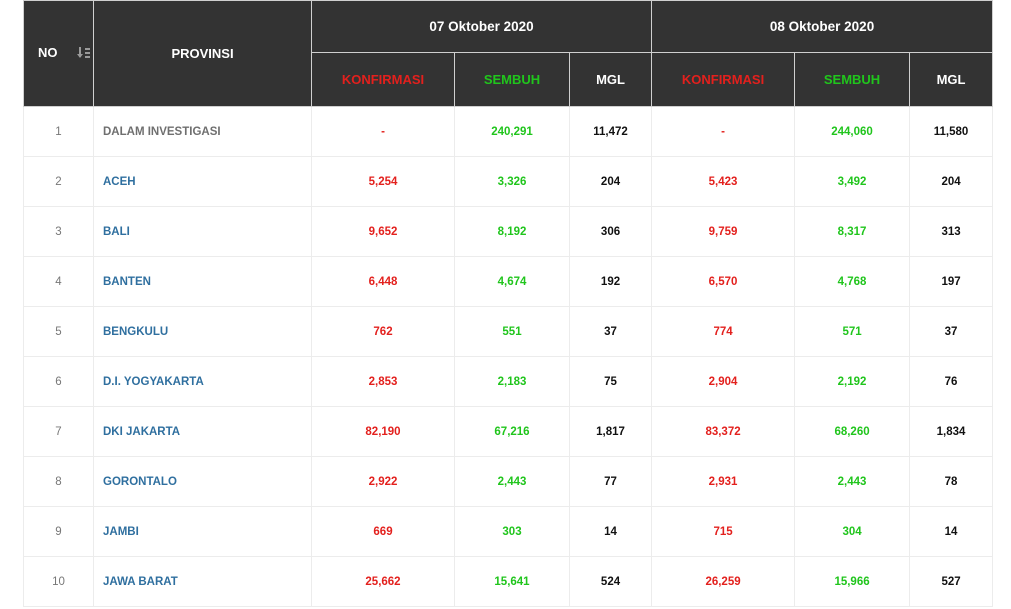 This screenshot has width=1011, height=609. Describe the element at coordinates (951, 581) in the screenshot. I see `mgl-value: 527` at that location.